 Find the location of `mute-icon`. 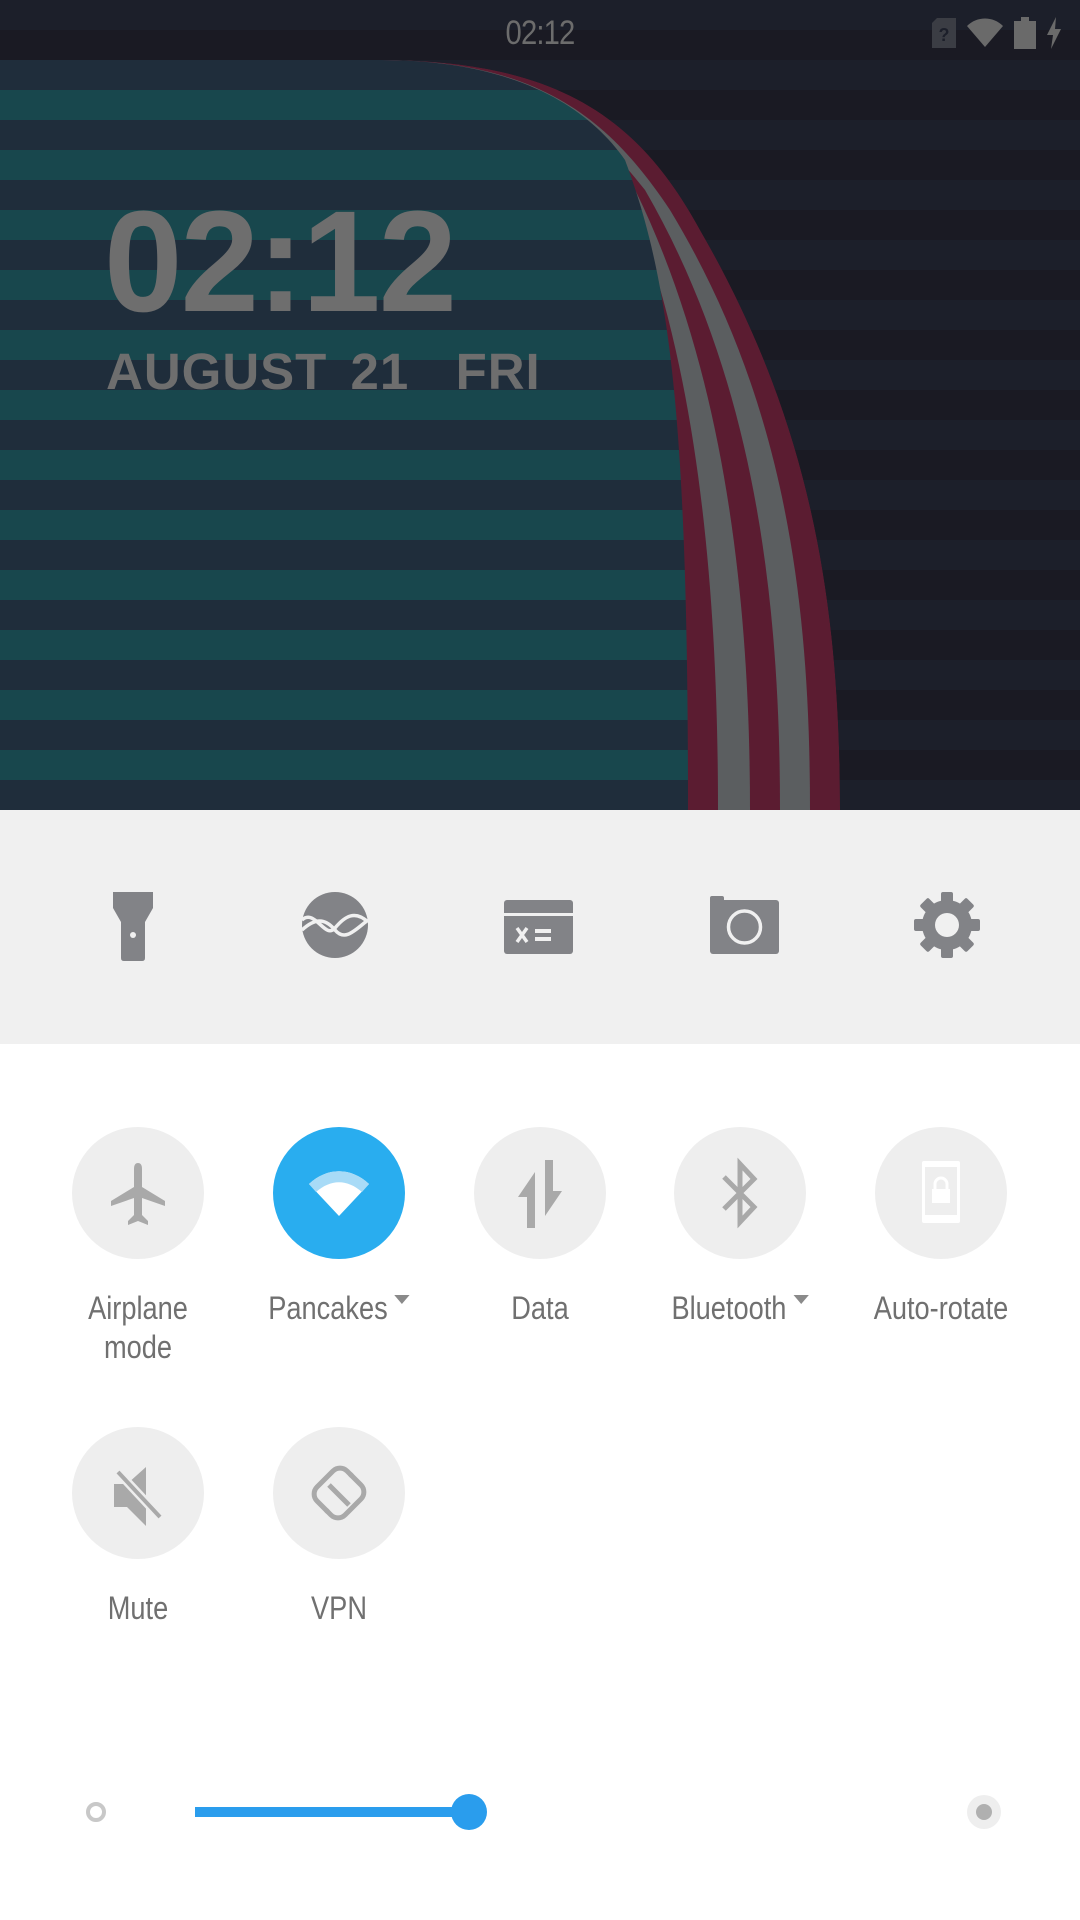

mute-icon is located at coordinates (139, 1496).